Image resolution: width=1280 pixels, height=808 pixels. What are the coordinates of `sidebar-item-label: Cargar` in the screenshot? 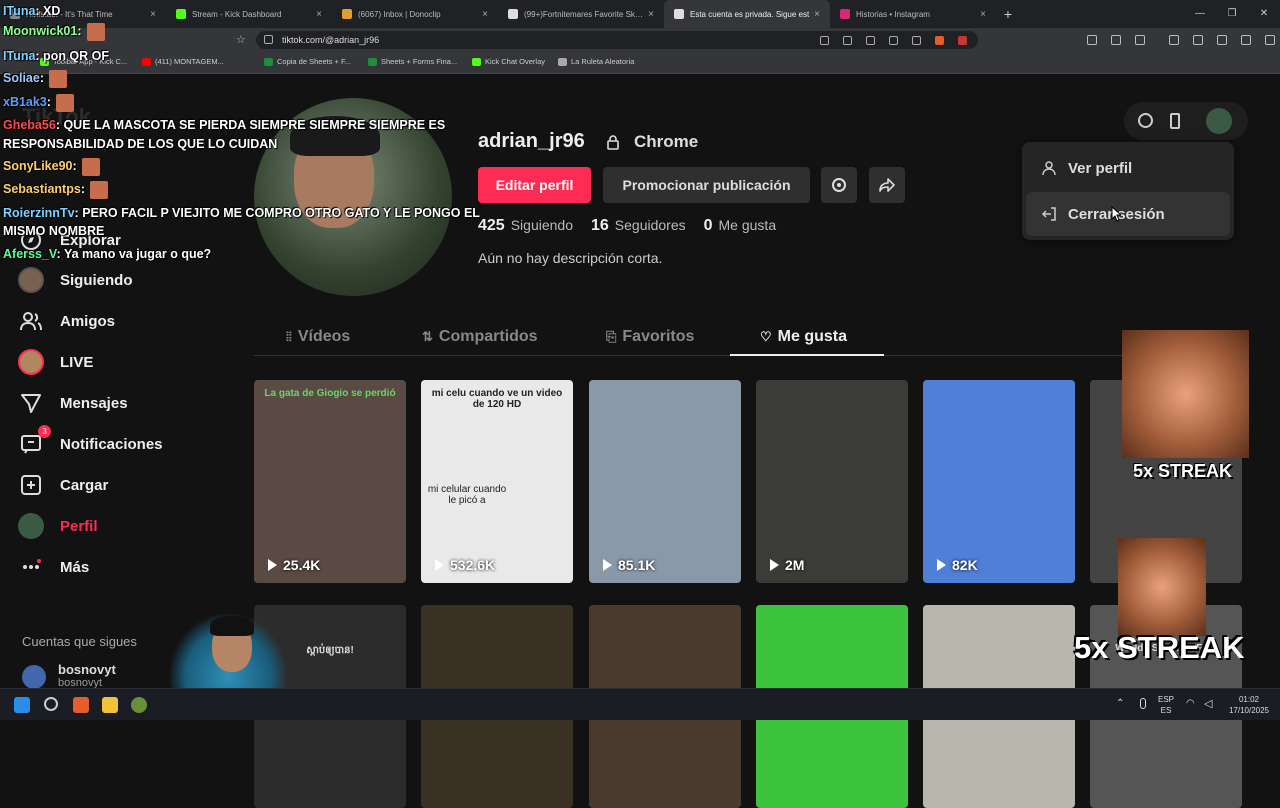 It's located at (84, 485).